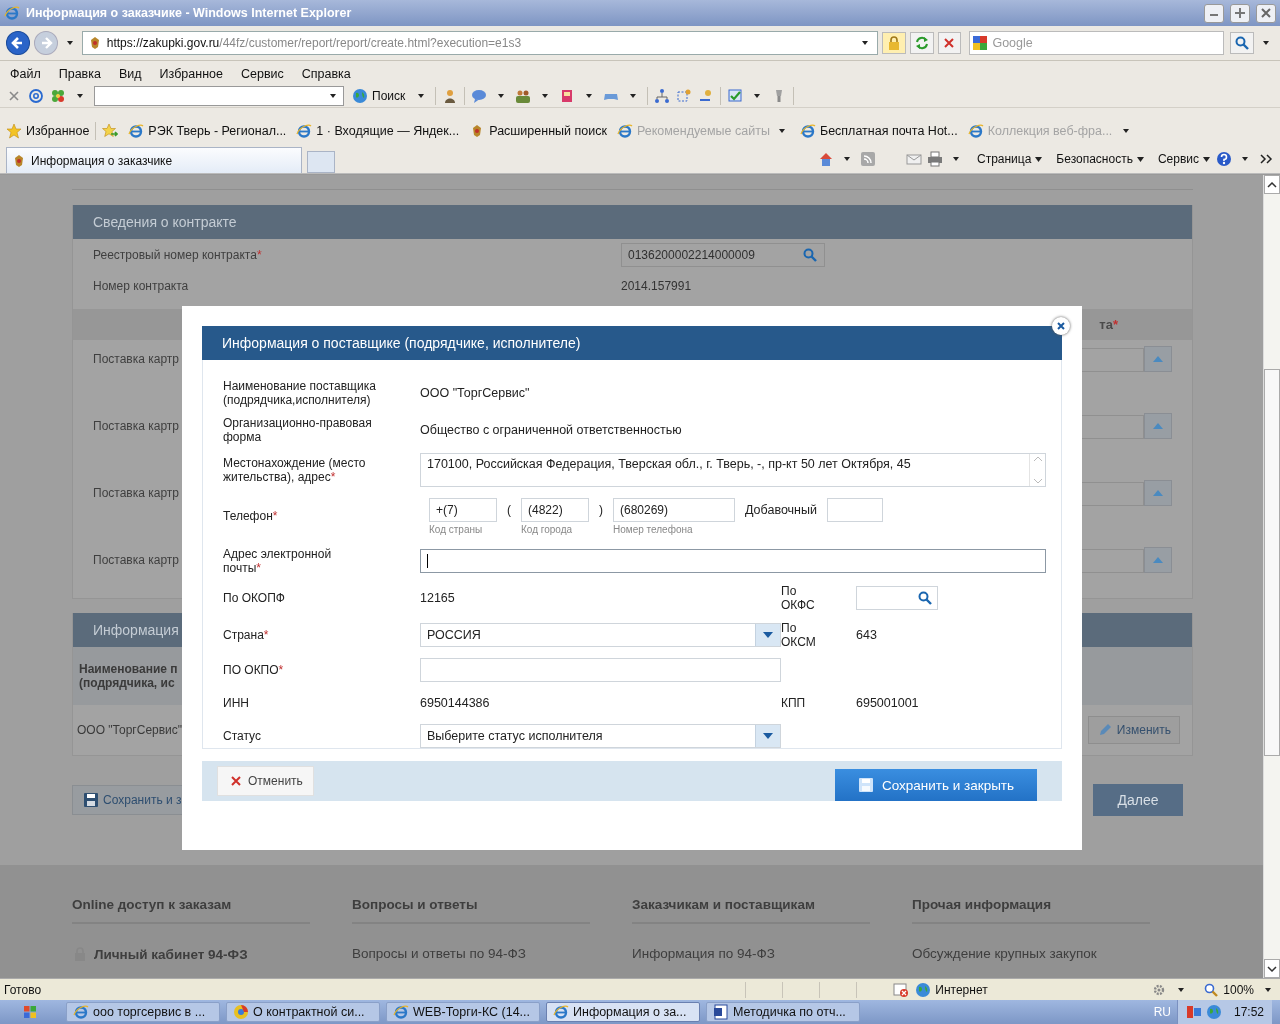  I want to click on favorites-button: Избранное, so click(48, 131).